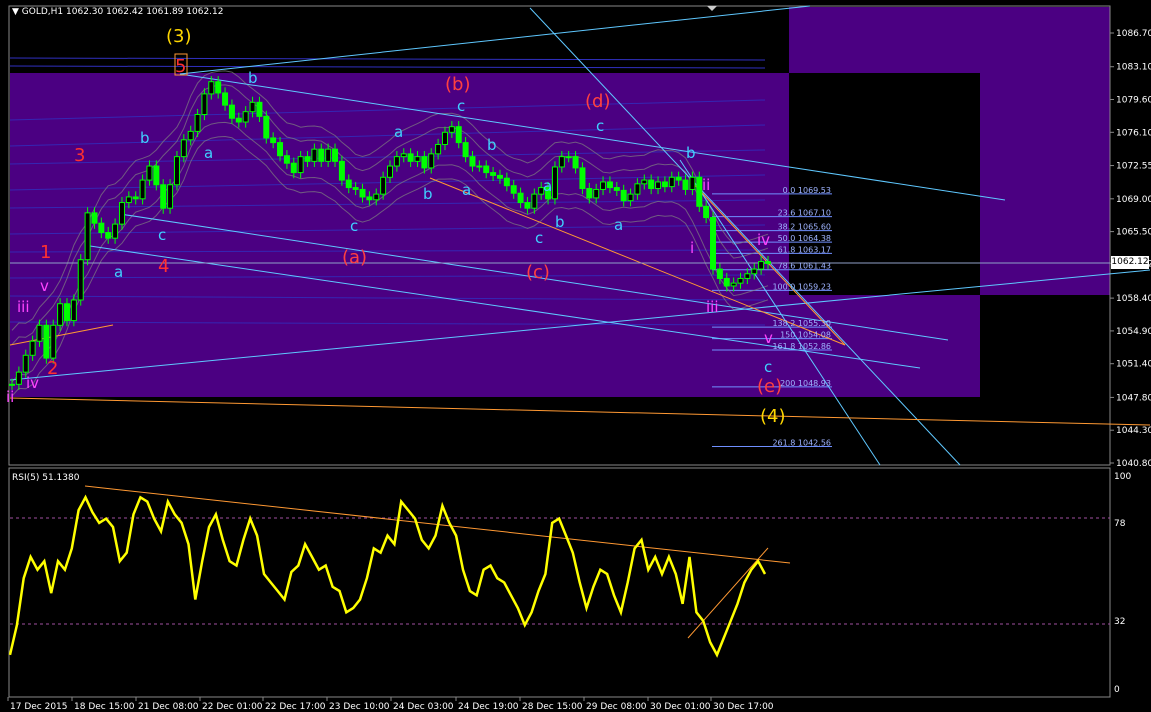 The image size is (1151, 712). Describe the element at coordinates (1133, 233) in the screenshot. I see `price-tick-label: 1065.50` at that location.